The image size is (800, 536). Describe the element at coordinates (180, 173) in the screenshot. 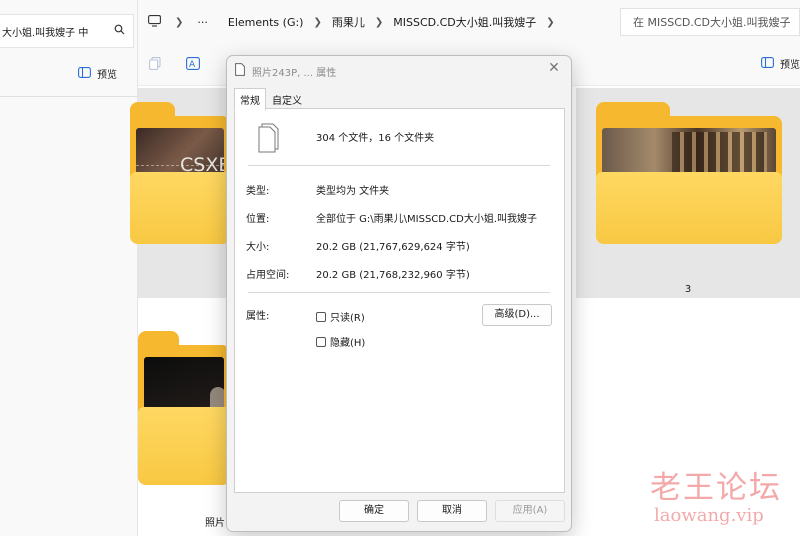

I see `folder-icon: CSXE` at that location.